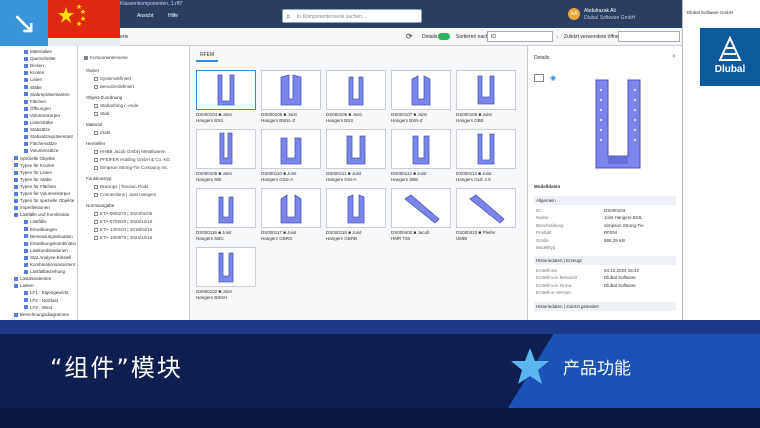 Image resolution: width=760 pixels, height=428 pixels. I want to click on component-card: DS000110 ■ Joist Hangers GSS-A, so click(291, 156).